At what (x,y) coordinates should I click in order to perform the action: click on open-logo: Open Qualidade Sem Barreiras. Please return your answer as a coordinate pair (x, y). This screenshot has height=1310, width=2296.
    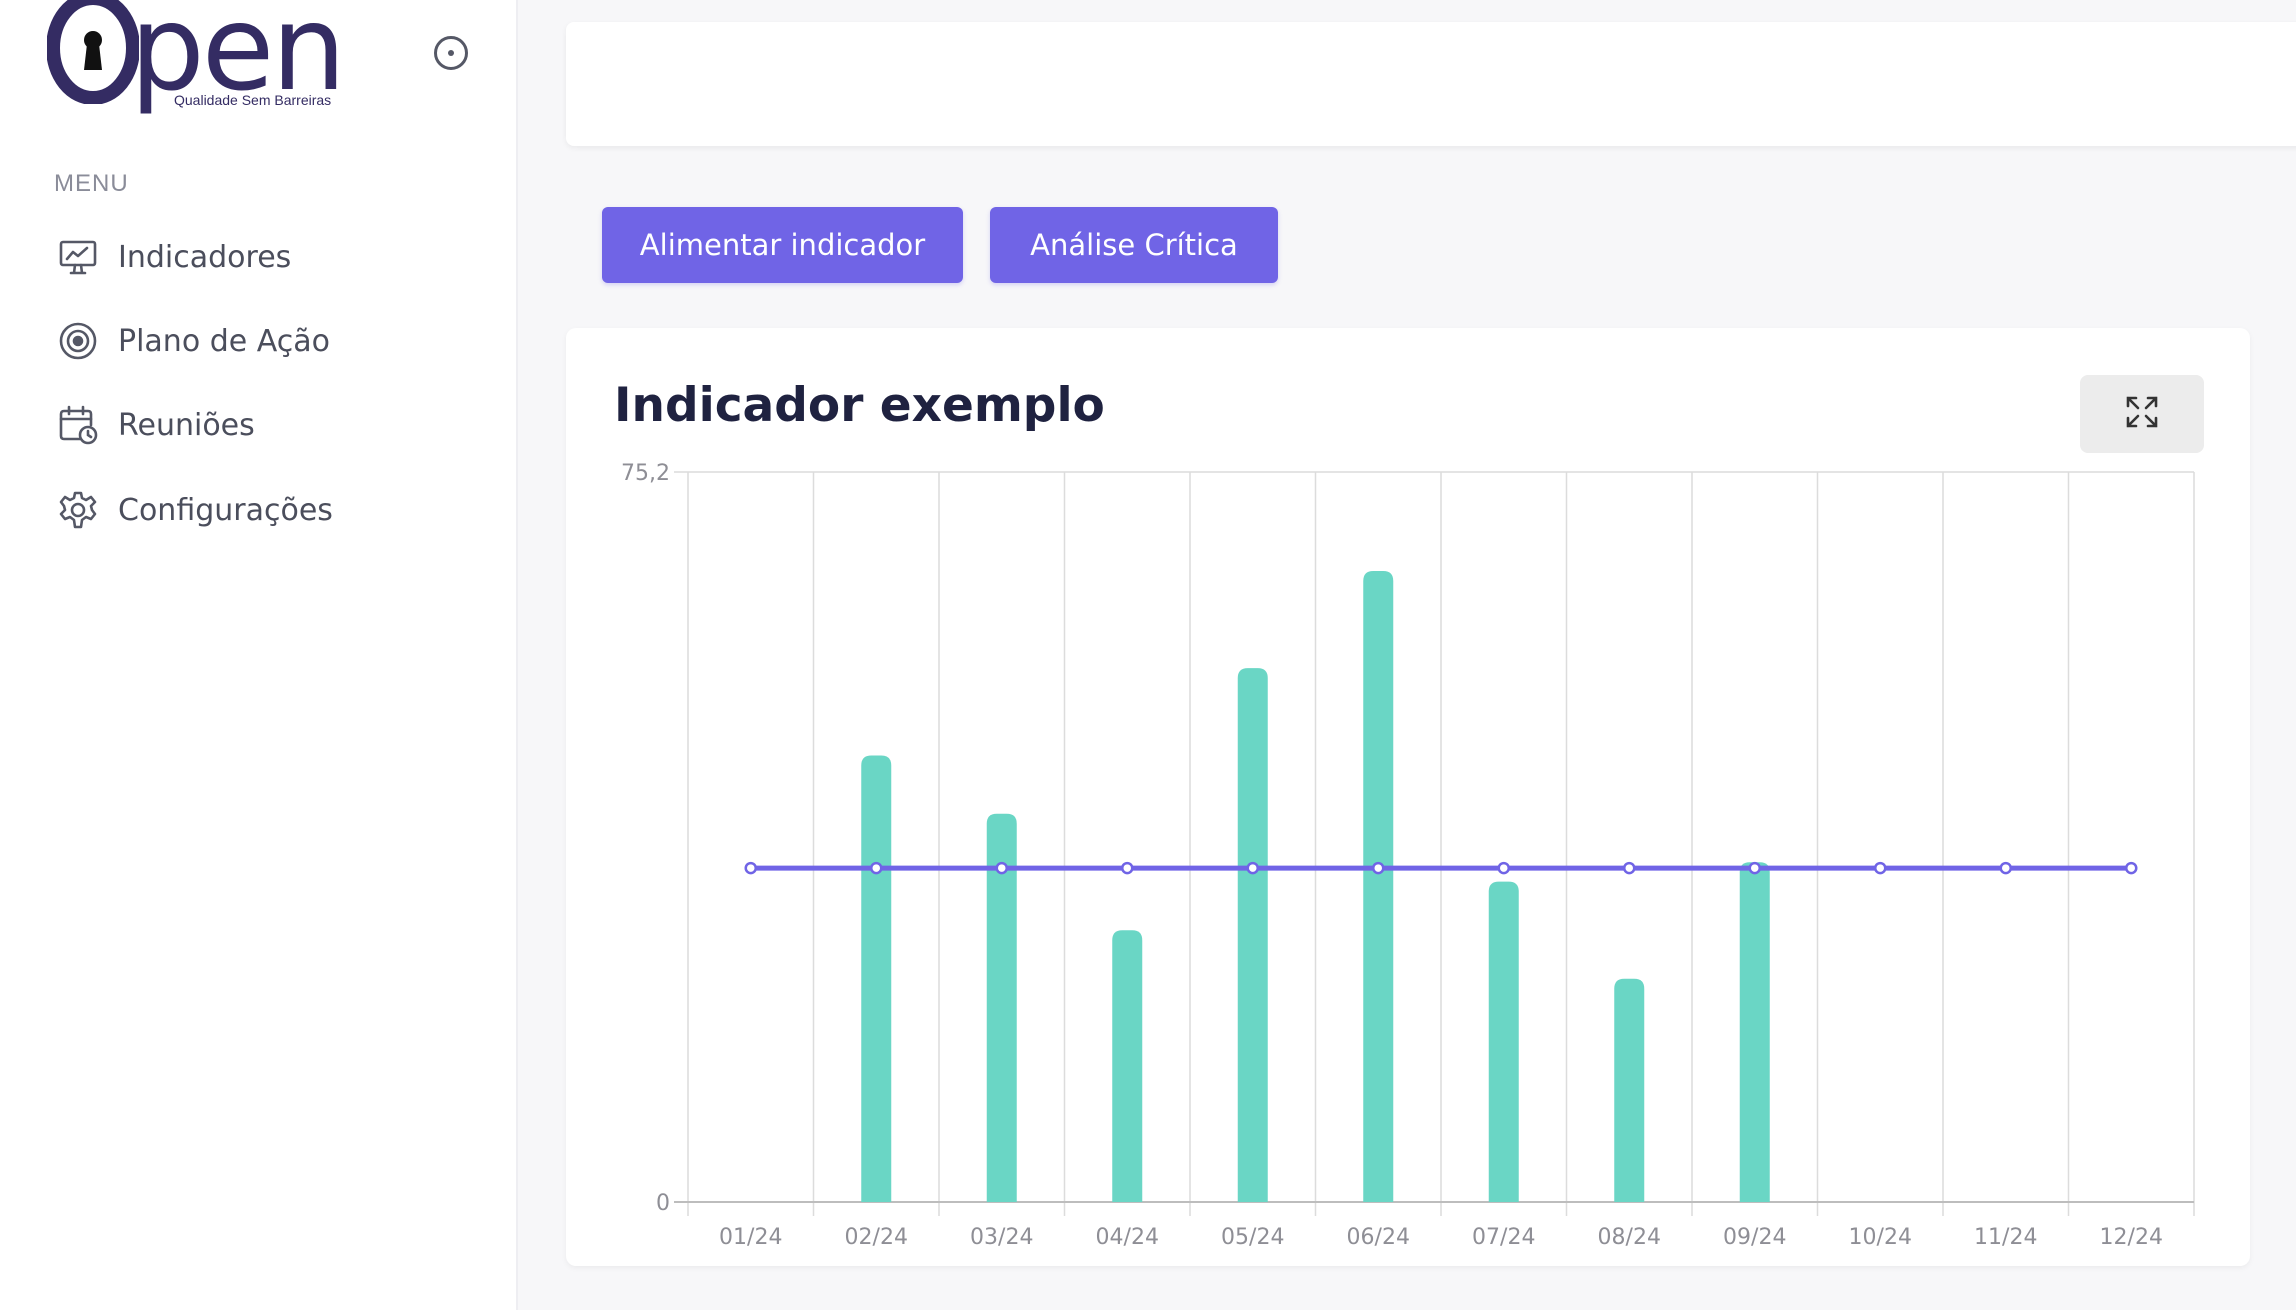
    Looking at the image, I should click on (200, 59).